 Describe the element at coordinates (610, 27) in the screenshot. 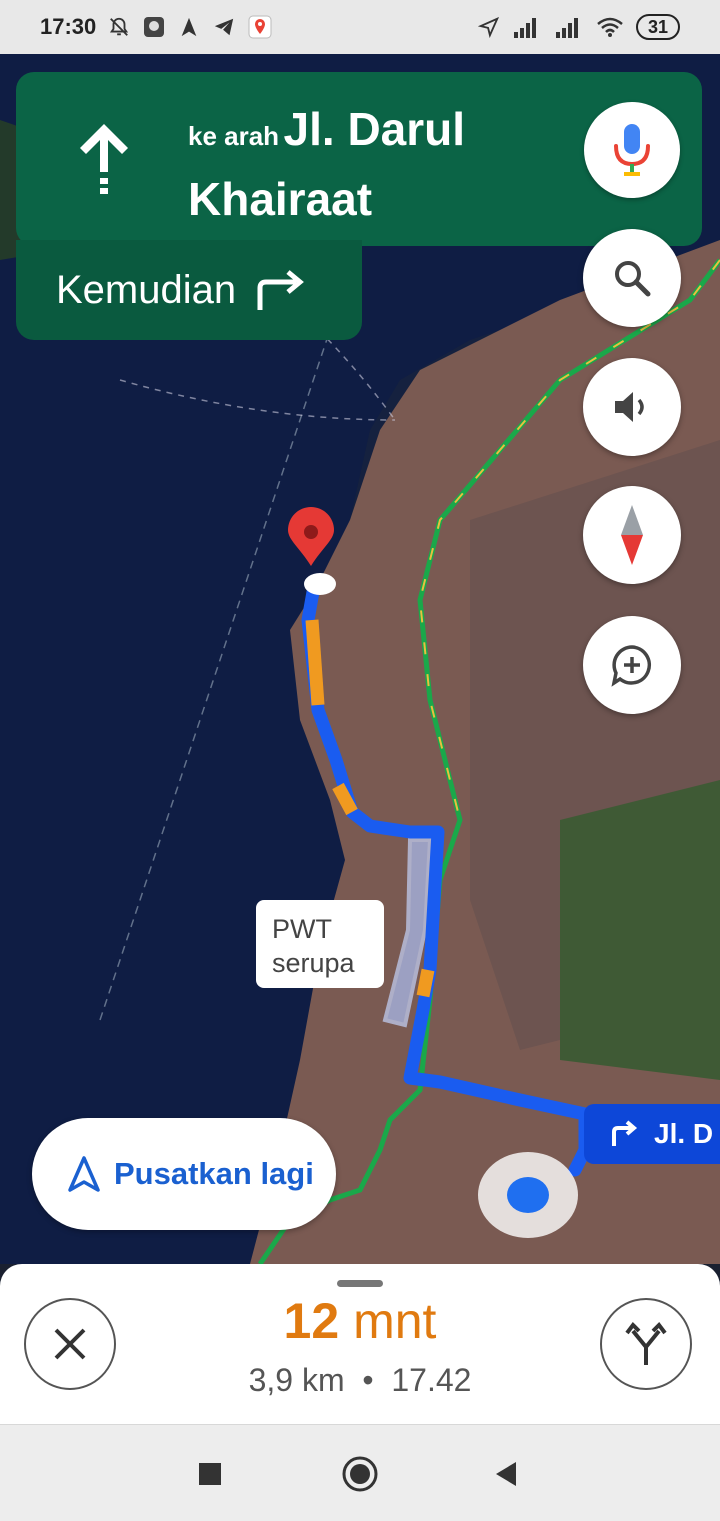

I see `wifi-icon` at that location.